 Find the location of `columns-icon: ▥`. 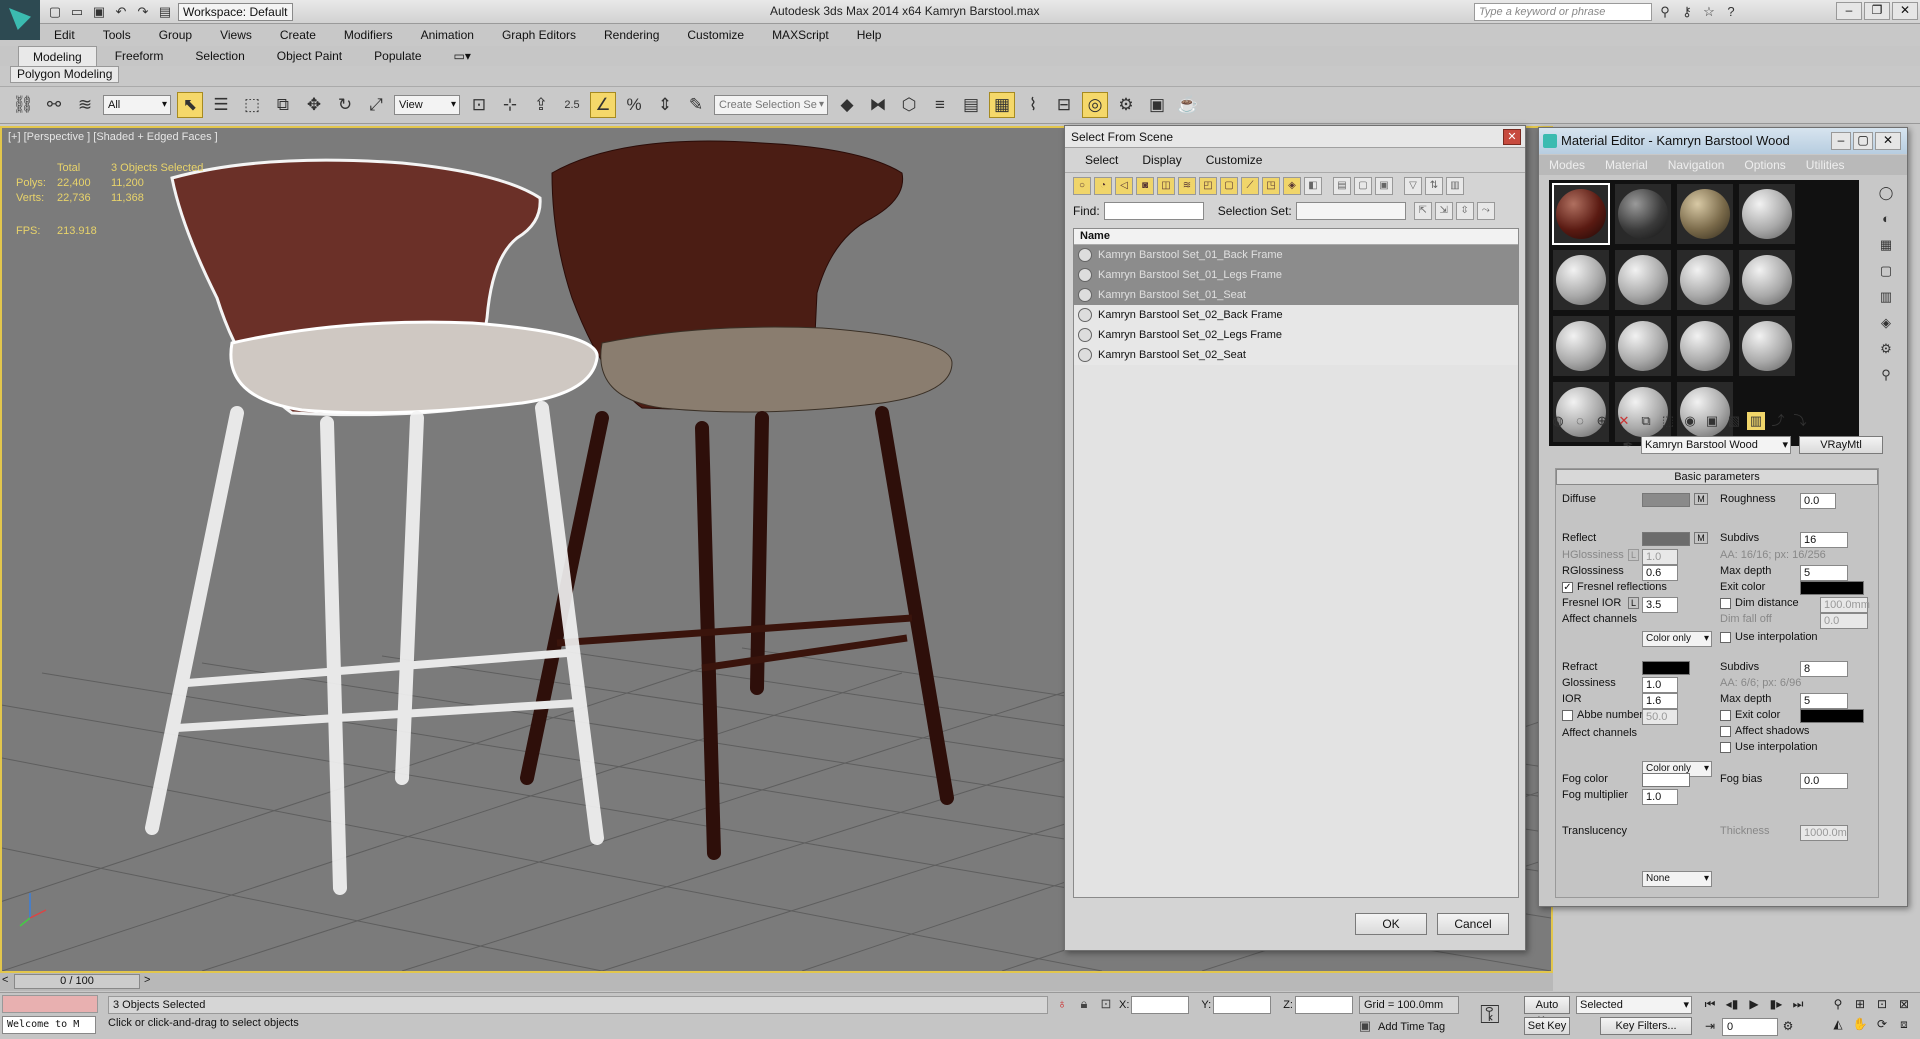

columns-icon: ▥ is located at coordinates (1455, 185).